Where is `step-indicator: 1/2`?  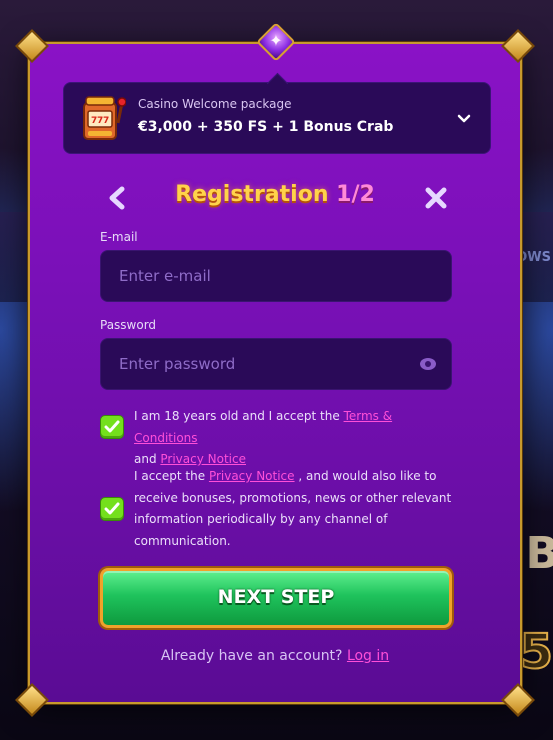
step-indicator: 1/2 is located at coordinates (355, 194).